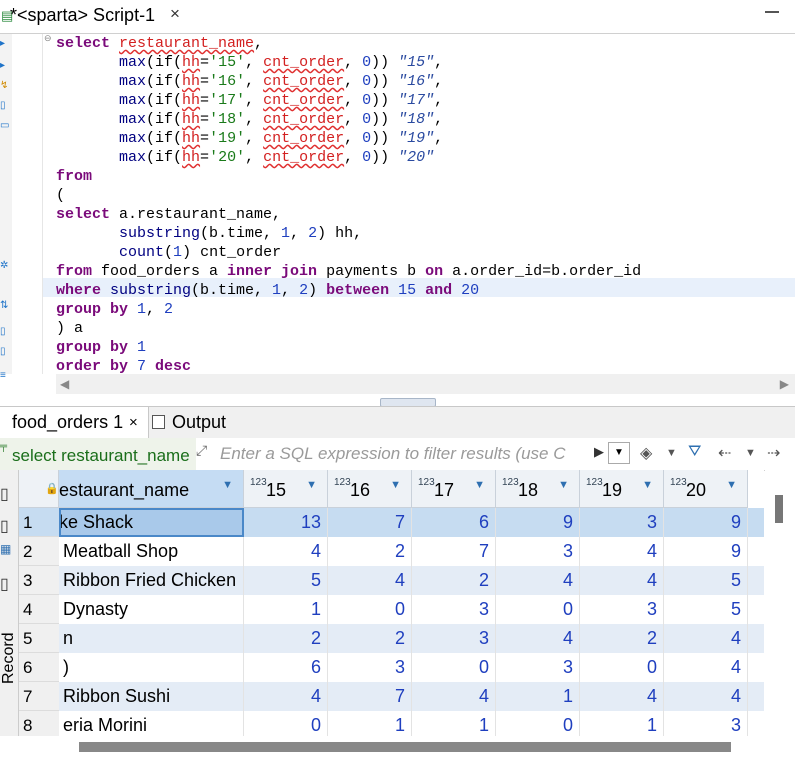 Image resolution: width=795 pixels, height=766 pixels. What do you see at coordinates (151, 696) in the screenshot?
I see `cell-restaurant-name: Ribbon Sushi` at bounding box center [151, 696].